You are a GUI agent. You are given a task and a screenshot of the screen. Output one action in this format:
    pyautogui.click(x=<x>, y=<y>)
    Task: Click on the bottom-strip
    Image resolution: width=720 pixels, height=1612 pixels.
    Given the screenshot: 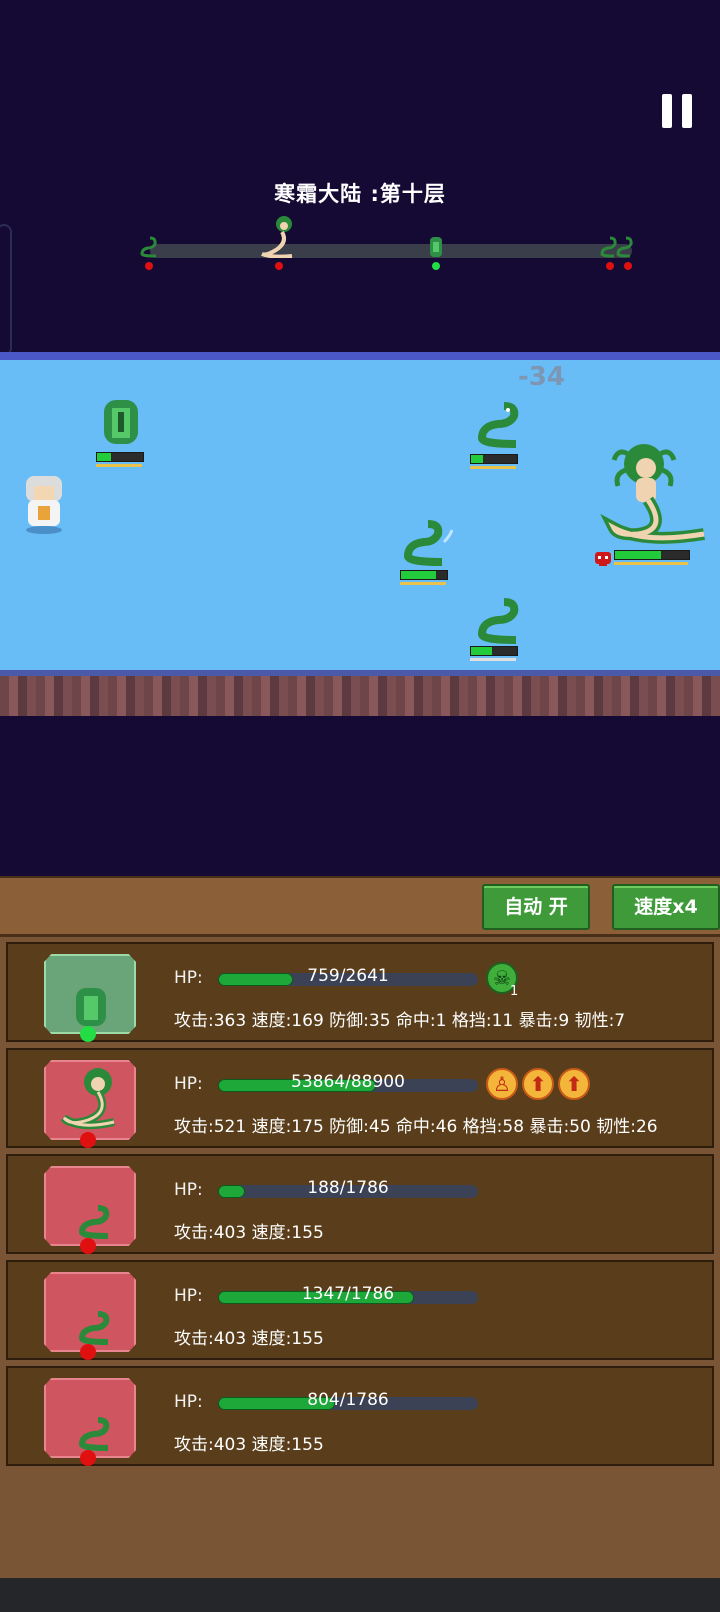 What is the action you would take?
    pyautogui.click(x=360, y=1595)
    